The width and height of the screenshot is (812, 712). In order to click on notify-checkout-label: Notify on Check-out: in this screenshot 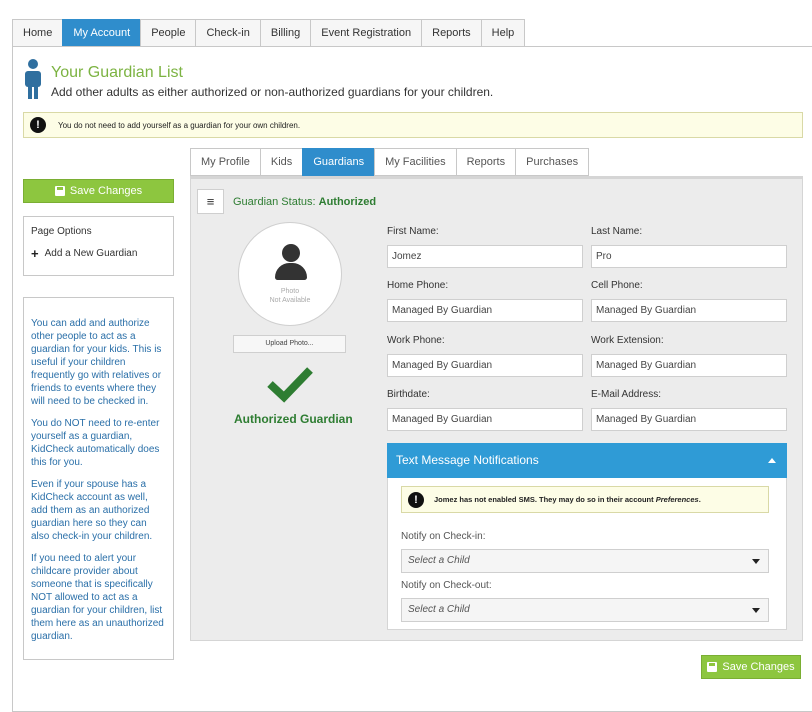, I will do `click(446, 585)`.